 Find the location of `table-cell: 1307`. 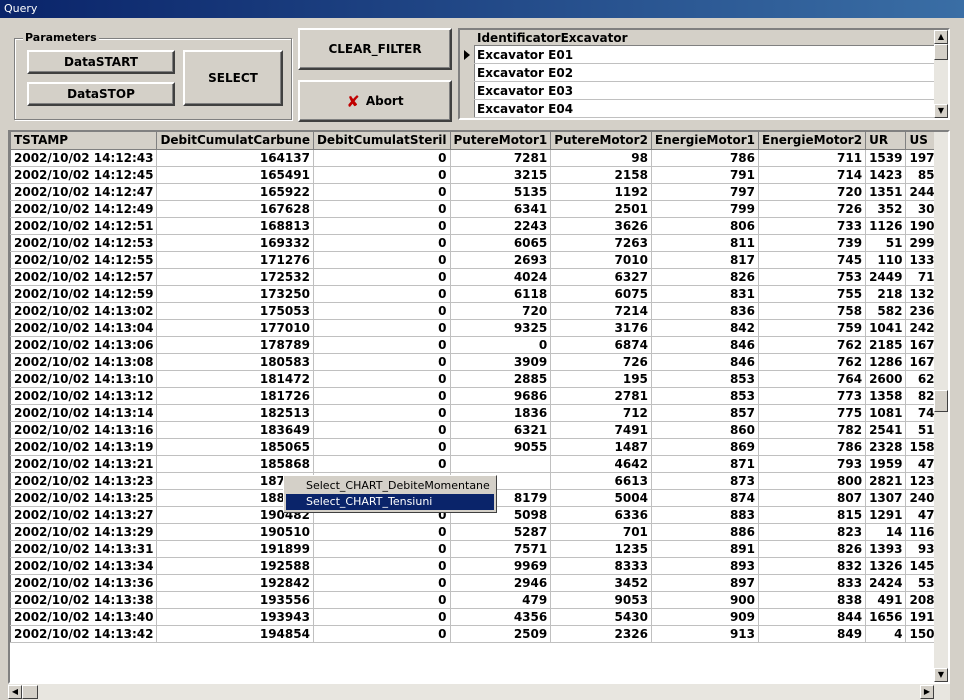

table-cell: 1307 is located at coordinates (886, 498).